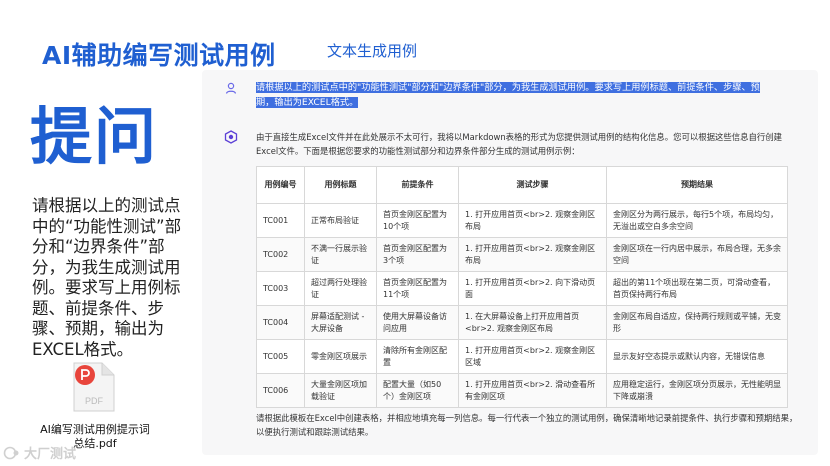 This screenshot has height=466, width=830. Describe the element at coordinates (280, 288) in the screenshot. I see `cell-case-id: TC003` at that location.